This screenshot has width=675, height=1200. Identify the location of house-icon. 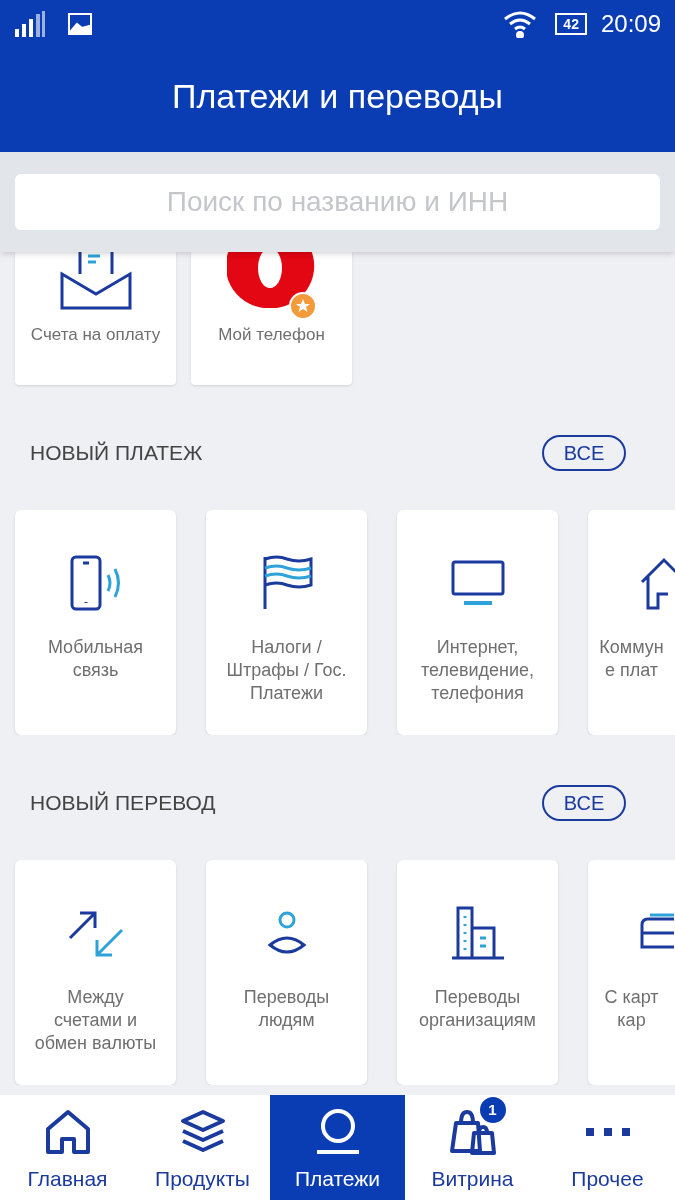
(657, 583).